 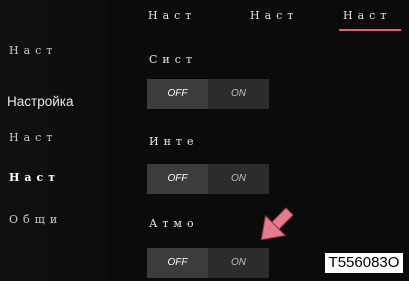 I want to click on sidebar-item-1: Наст, so click(x=54, y=51).